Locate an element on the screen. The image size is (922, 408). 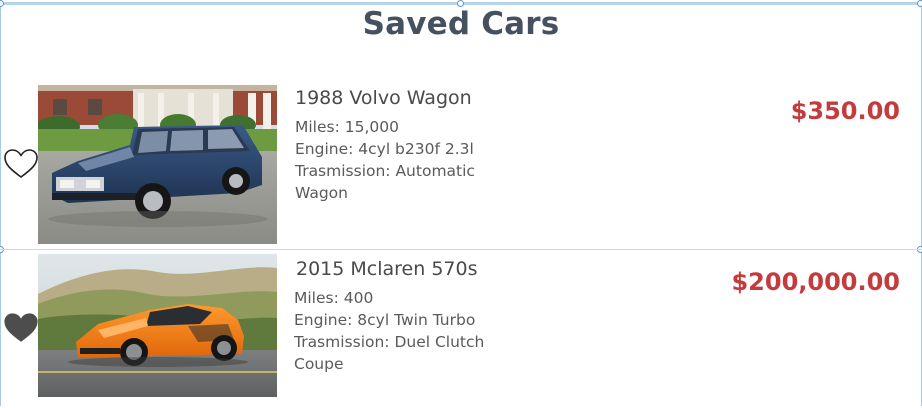
car-transmission: Trasmission: Automatic is located at coordinates (385, 171).